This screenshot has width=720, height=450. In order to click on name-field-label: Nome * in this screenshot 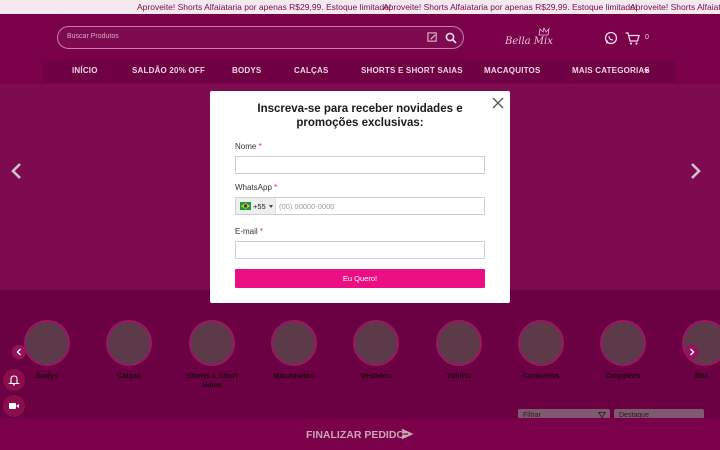, I will do `click(248, 146)`.